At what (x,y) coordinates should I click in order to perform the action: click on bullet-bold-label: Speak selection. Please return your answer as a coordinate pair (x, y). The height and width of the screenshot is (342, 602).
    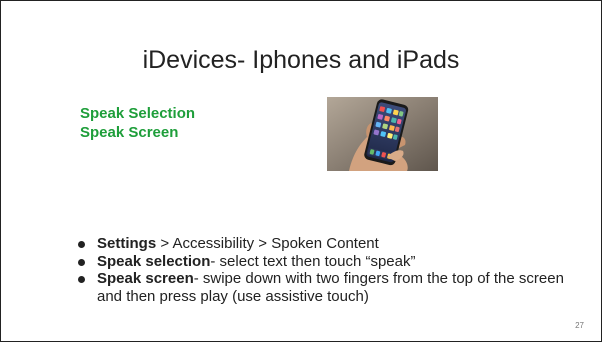
    Looking at the image, I should click on (154, 261).